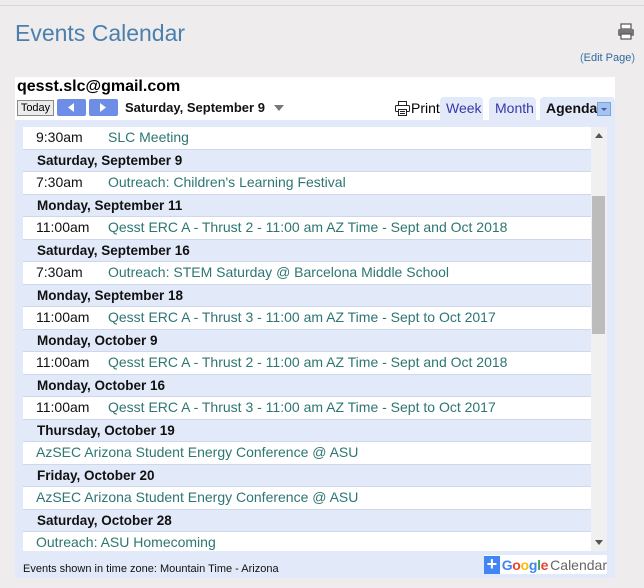  I want to click on agenda-day-header: Friday, October 20, so click(307, 475).